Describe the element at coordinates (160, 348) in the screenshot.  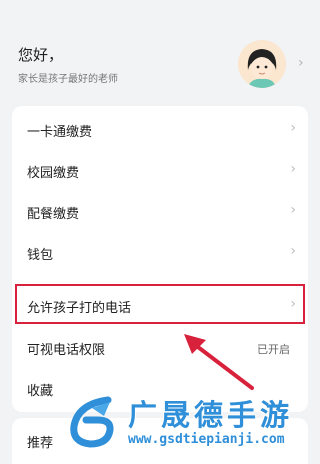
I see `menu-item-video-call-permission: 可视电话权限 已开启` at that location.